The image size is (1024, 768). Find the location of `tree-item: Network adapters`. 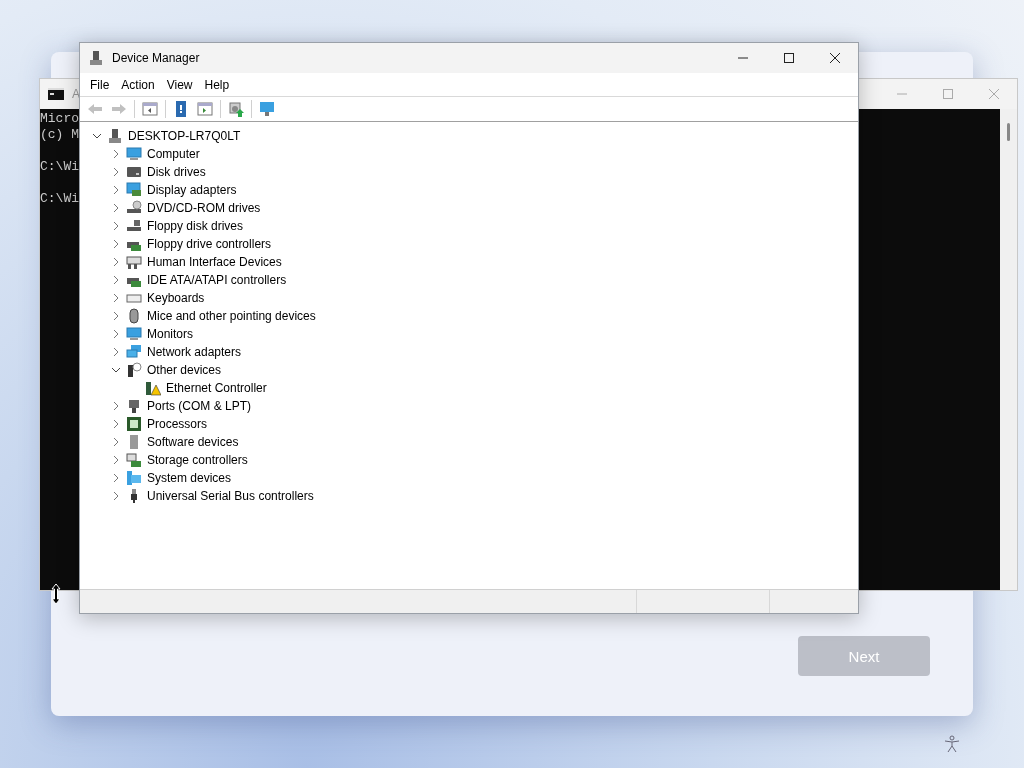

tree-item: Network adapters is located at coordinates (194, 352).